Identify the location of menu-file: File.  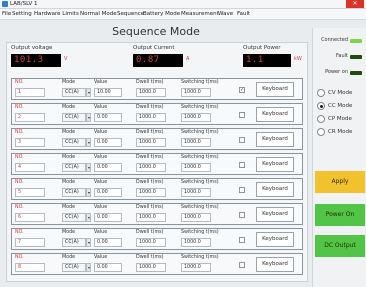
(6, 14).